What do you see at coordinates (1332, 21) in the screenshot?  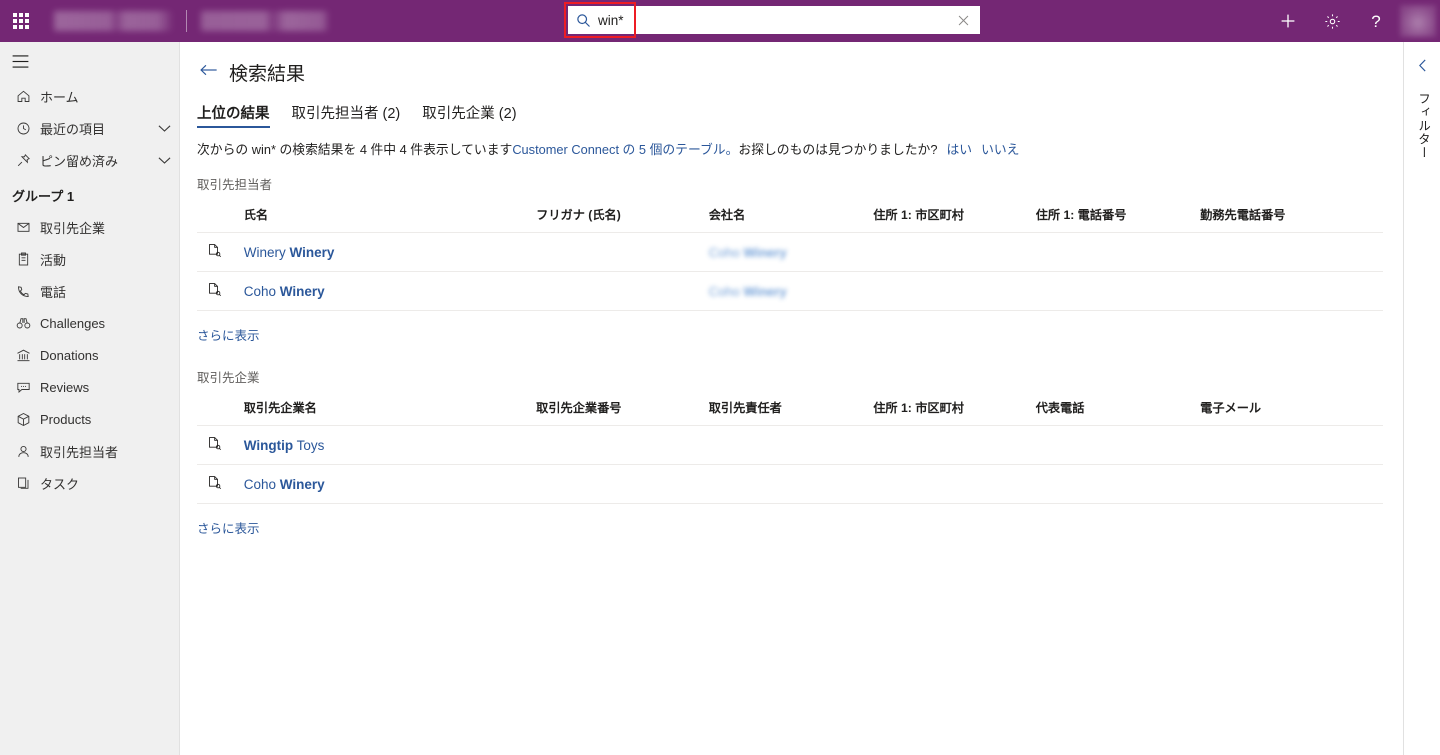 I see `settings-button` at bounding box center [1332, 21].